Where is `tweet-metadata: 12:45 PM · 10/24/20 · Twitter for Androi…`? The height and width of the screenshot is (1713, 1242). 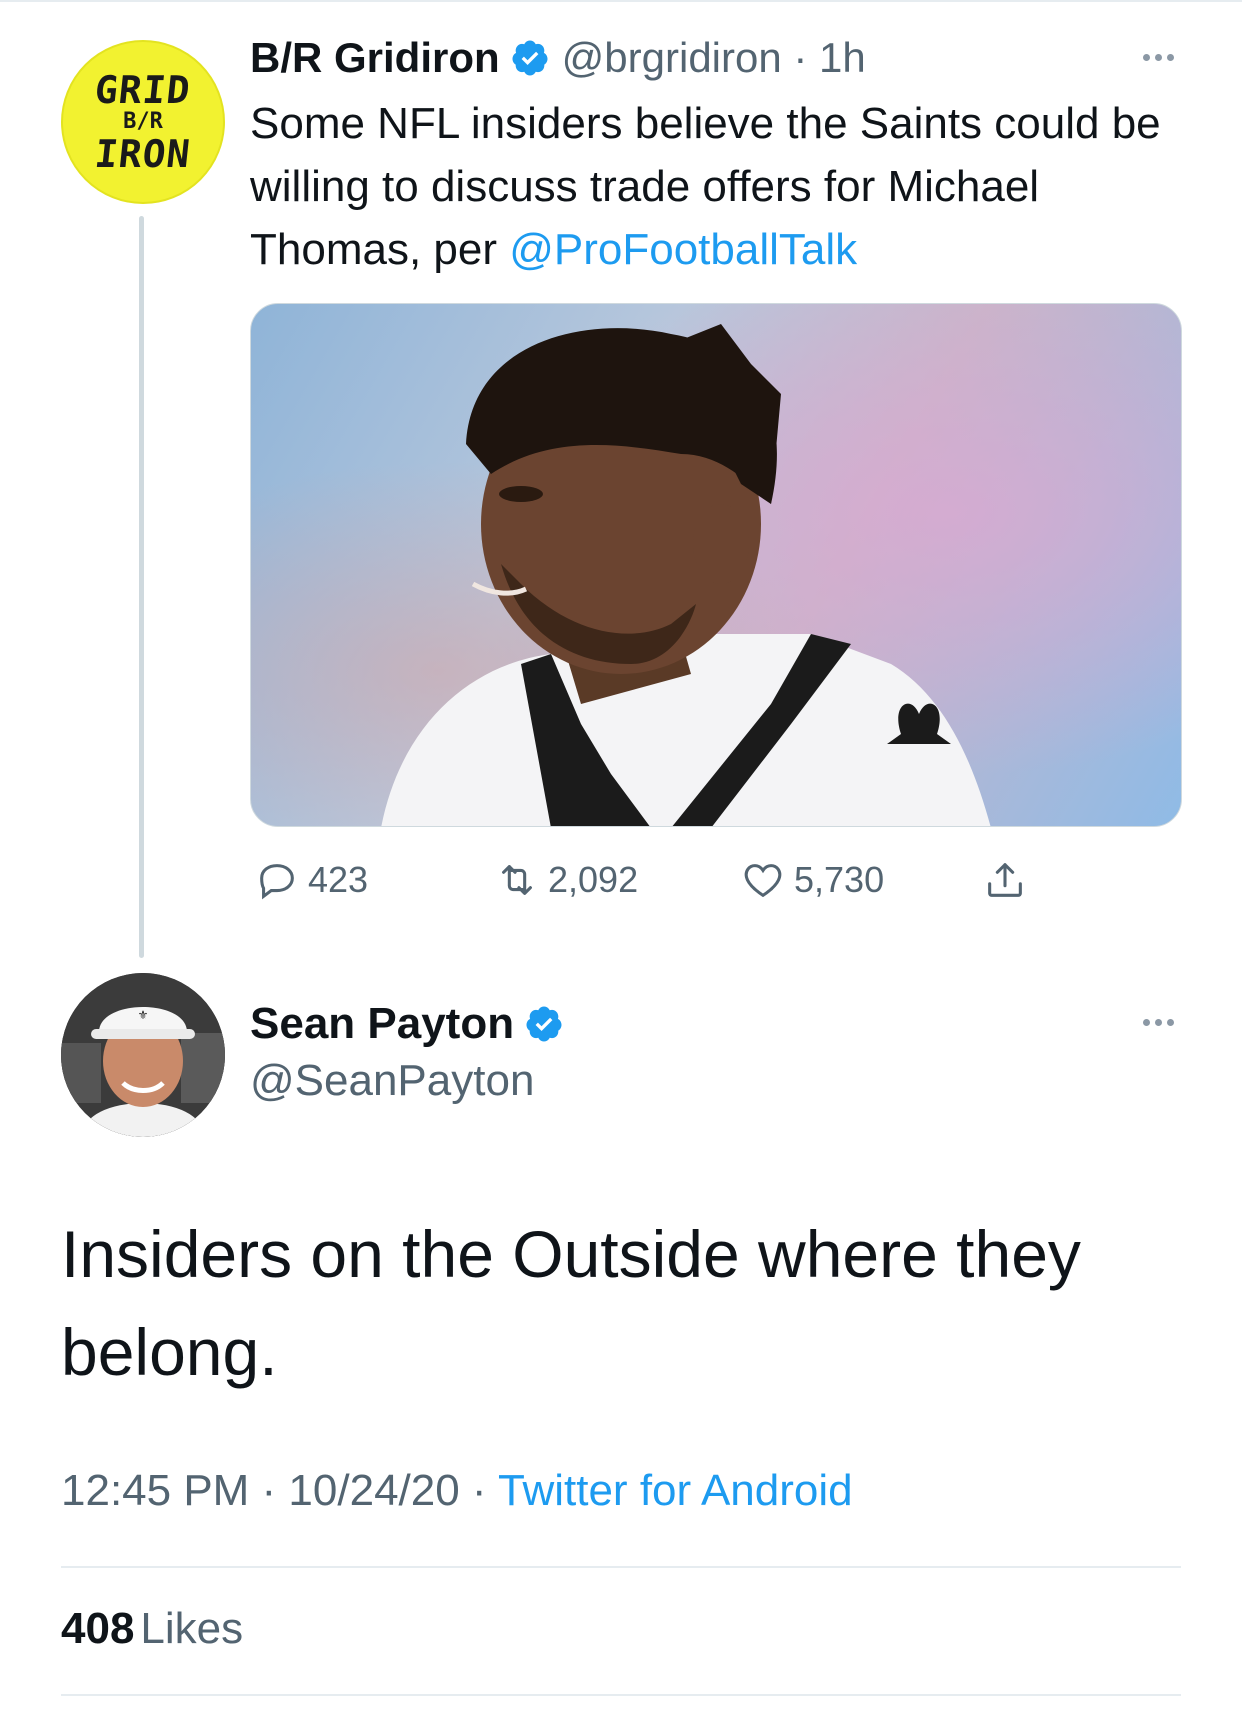
tweet-metadata: 12:45 PM · 10/24/20 · Twitter for Androi… is located at coordinates (457, 1491).